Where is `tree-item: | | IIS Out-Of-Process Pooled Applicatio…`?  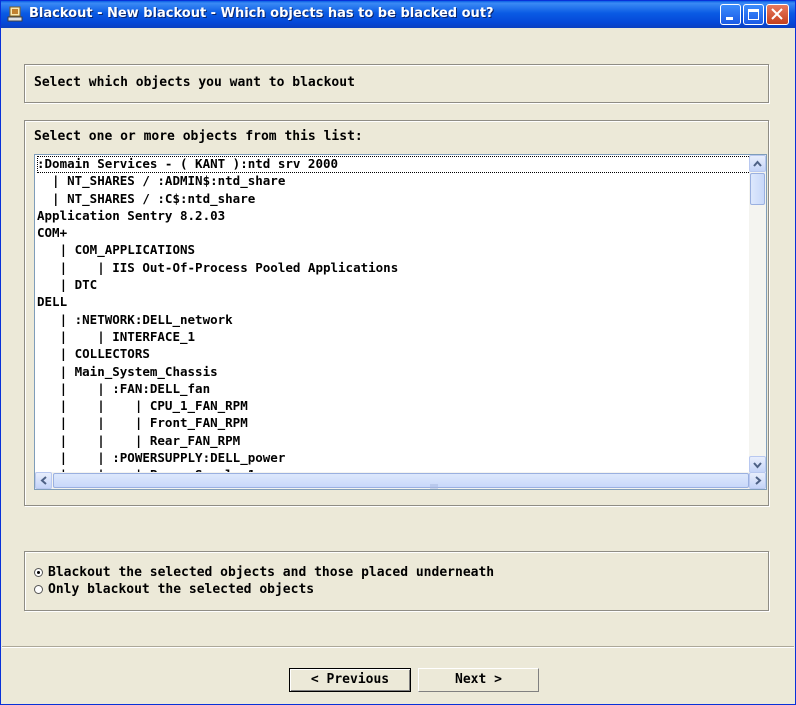 tree-item: | | IIS Out-Of-Process Pooled Applicatio… is located at coordinates (395, 268).